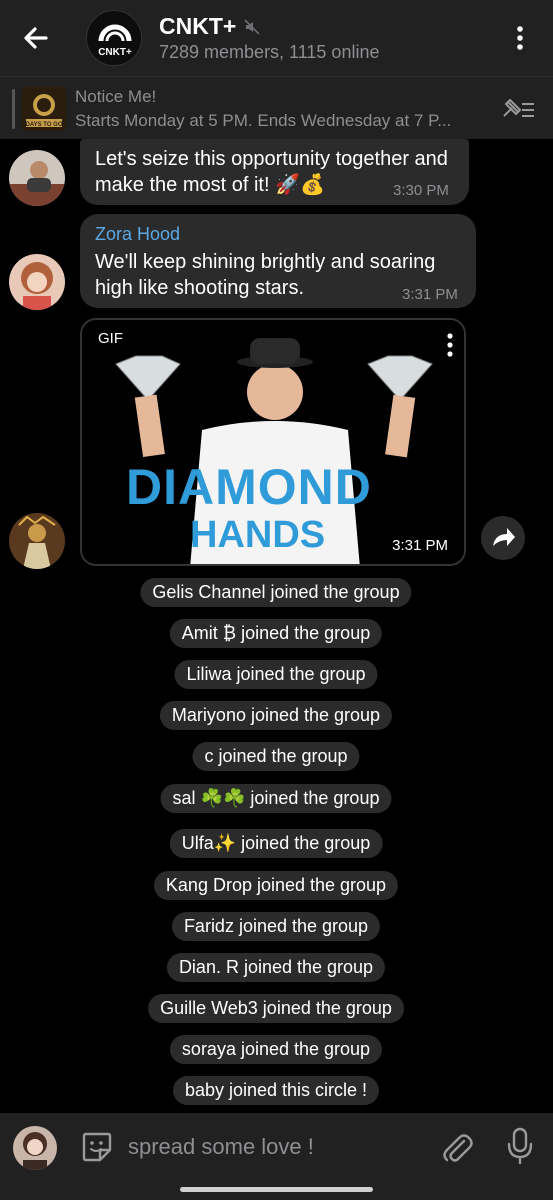 This screenshot has height=1200, width=553. Describe the element at coordinates (198, 26) in the screenshot. I see `group-name: CNKT+` at that location.